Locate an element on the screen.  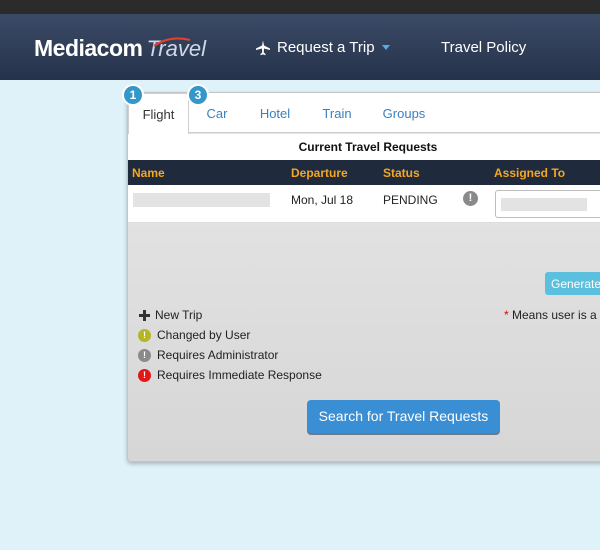
legend-label: New Trip is located at coordinates (179, 315).